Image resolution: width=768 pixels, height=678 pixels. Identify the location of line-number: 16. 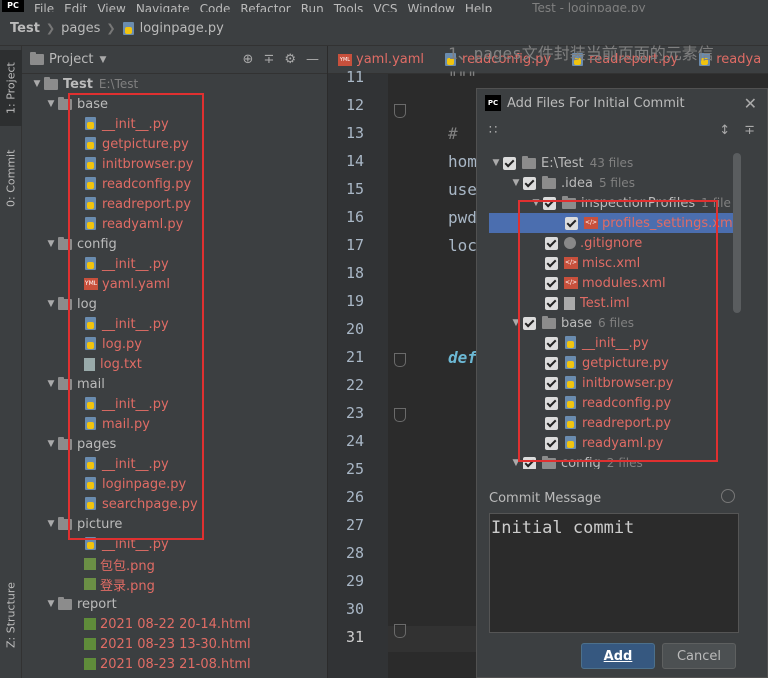
(355, 217).